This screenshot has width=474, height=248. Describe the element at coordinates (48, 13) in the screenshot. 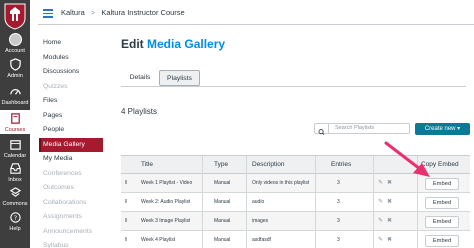

I see `hamburger-menu-icon` at that location.